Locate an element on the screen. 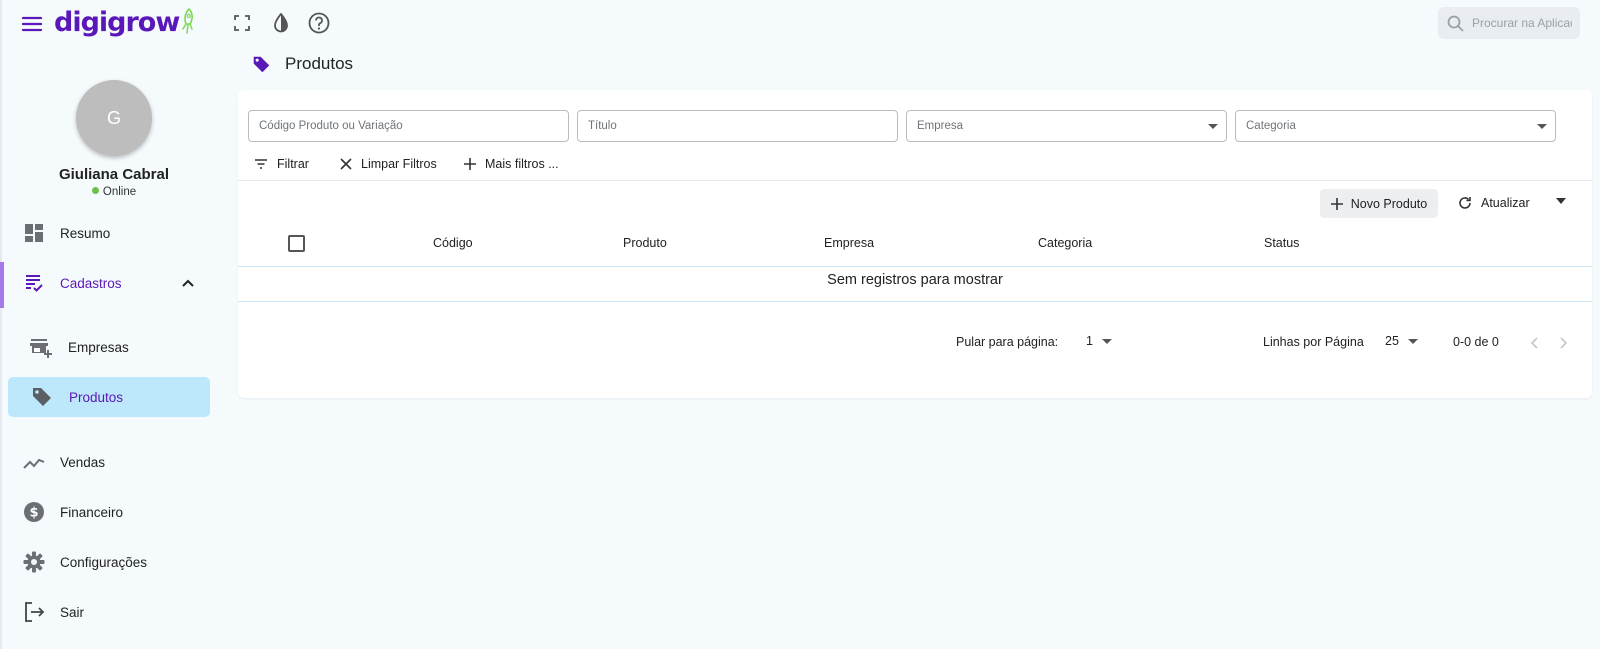  pagination-range: 0-0 de 0 is located at coordinates (1476, 342).